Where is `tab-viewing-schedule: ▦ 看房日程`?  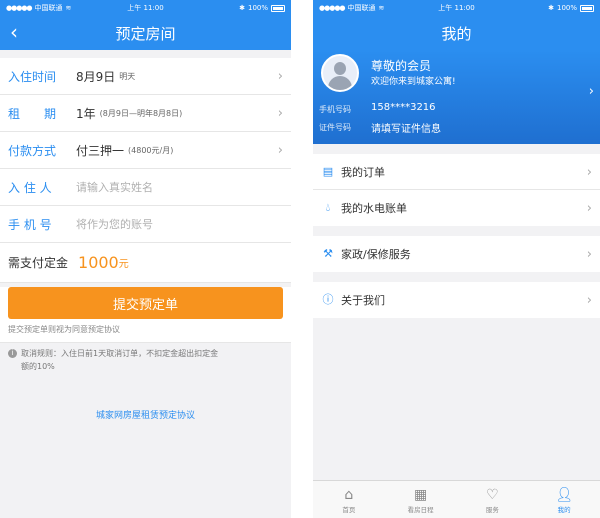 tab-viewing-schedule: ▦ 看房日程 is located at coordinates (421, 499).